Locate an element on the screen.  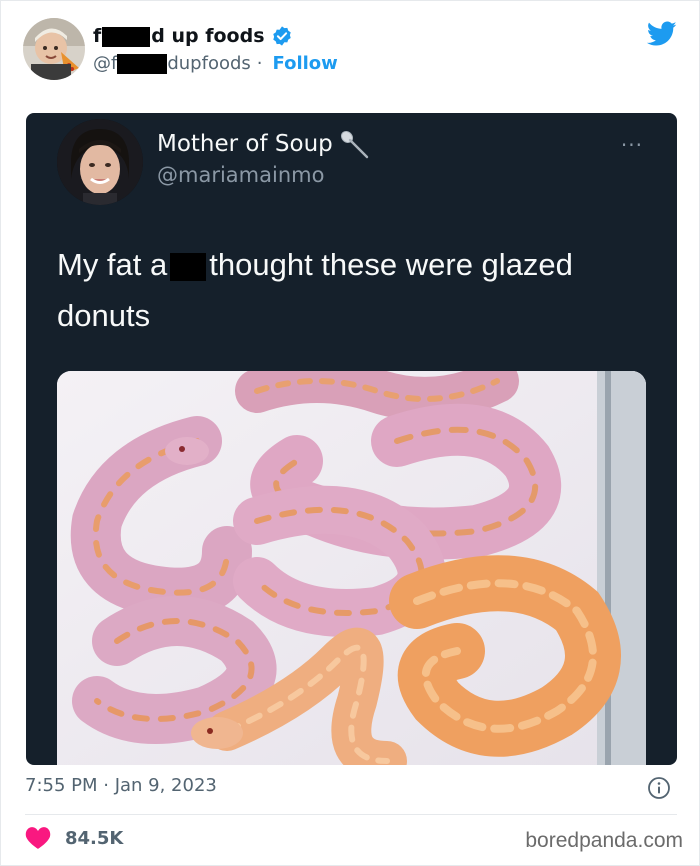
verified-badge-icon is located at coordinates (281, 36).